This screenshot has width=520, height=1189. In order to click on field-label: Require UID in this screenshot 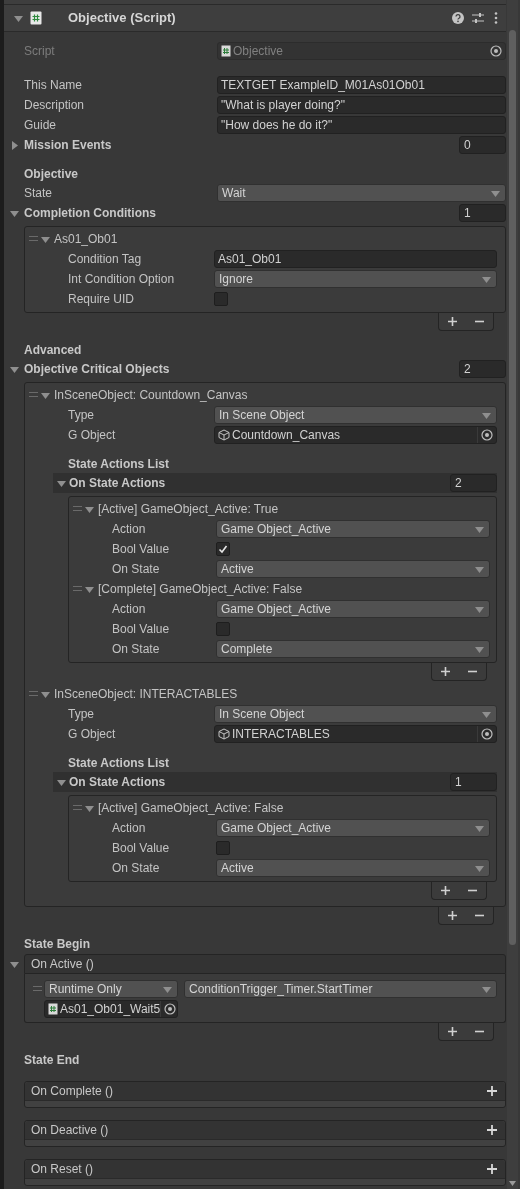, I will do `click(102, 299)`.